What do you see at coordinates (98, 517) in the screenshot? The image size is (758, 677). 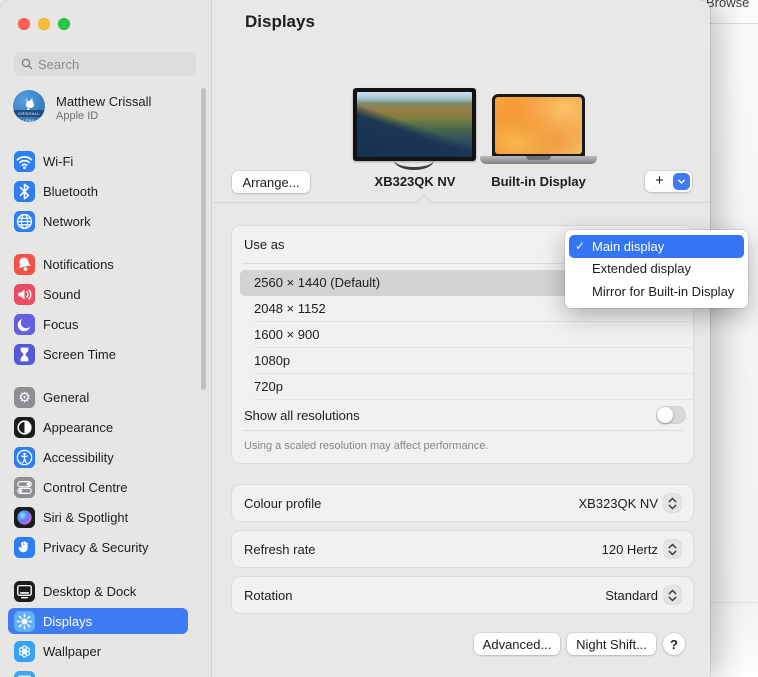 I see `sidebar-item-siri-spotlight: Siri & Spotlight` at bounding box center [98, 517].